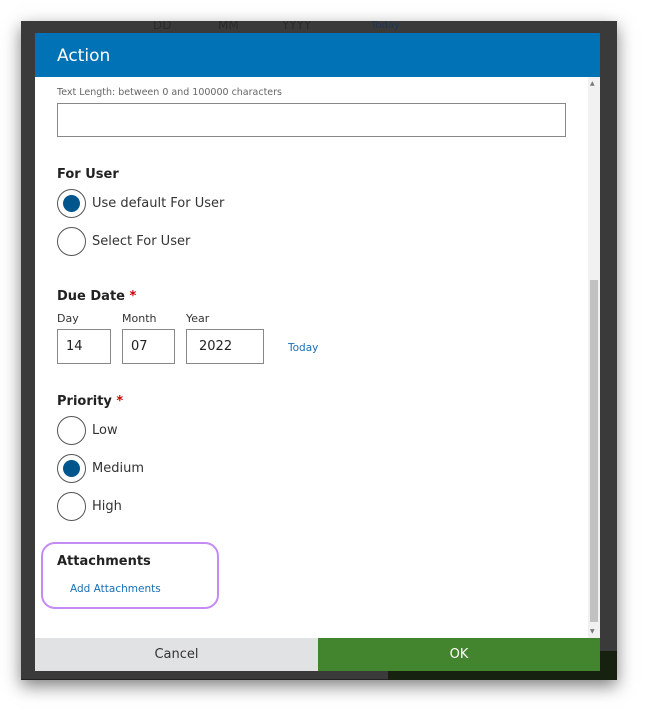  I want to click on year-input: 2022, so click(225, 346).